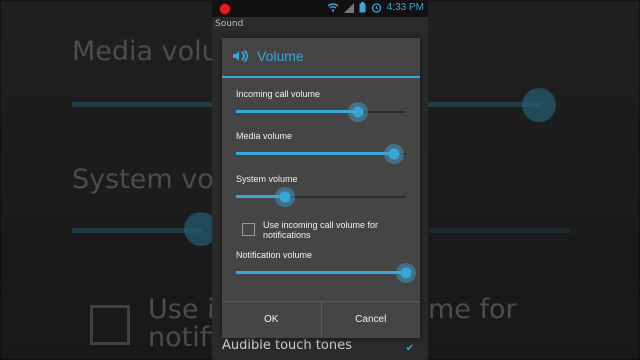 Image resolution: width=640 pixels, height=360 pixels. I want to click on battery-icon, so click(362, 7).